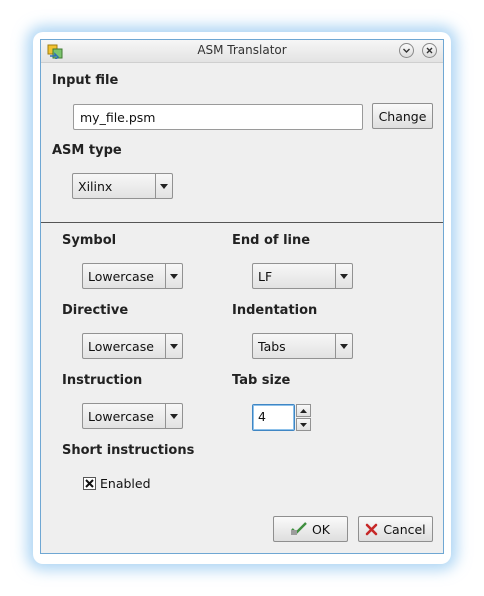  I want to click on cancel-label: Cancel, so click(404, 529).